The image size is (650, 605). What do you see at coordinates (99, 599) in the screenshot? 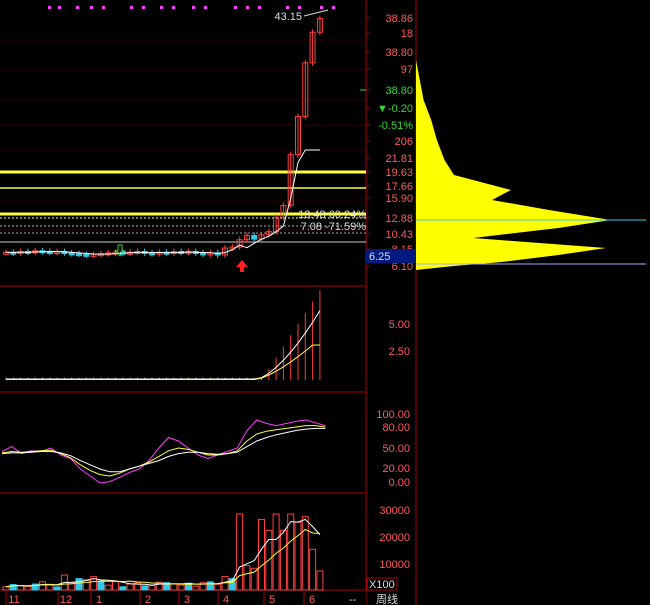
I see `x-axis-label: 1` at bounding box center [99, 599].